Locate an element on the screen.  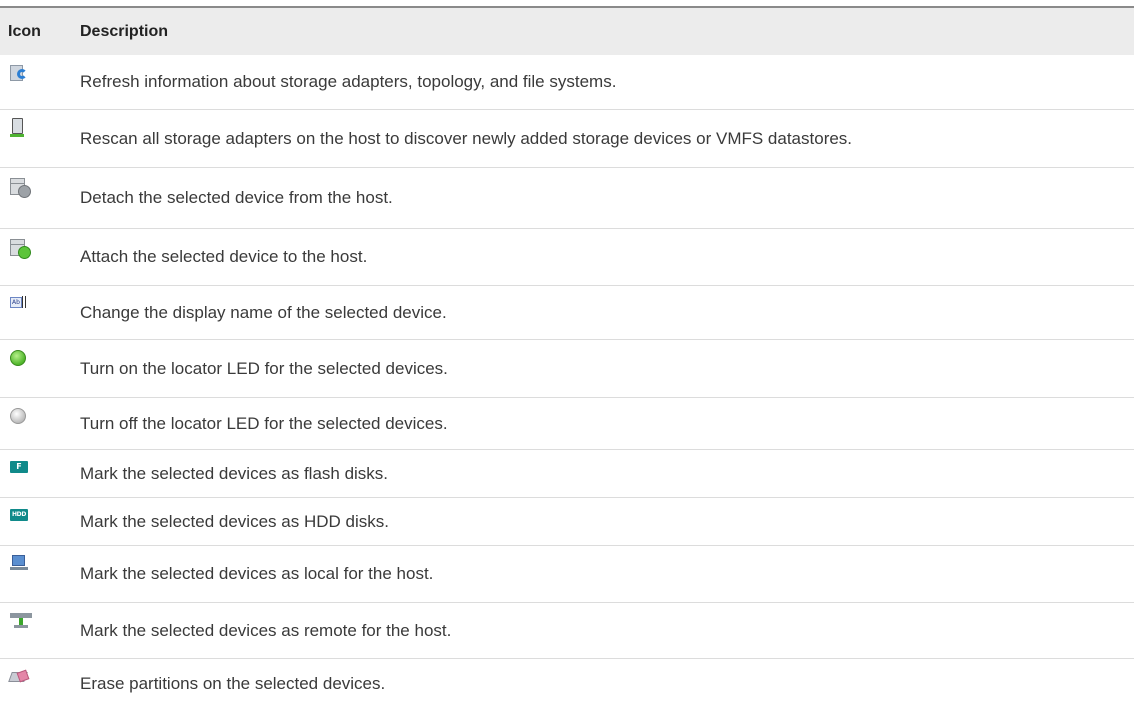
rename-icon: Ab is located at coordinates (18, 302).